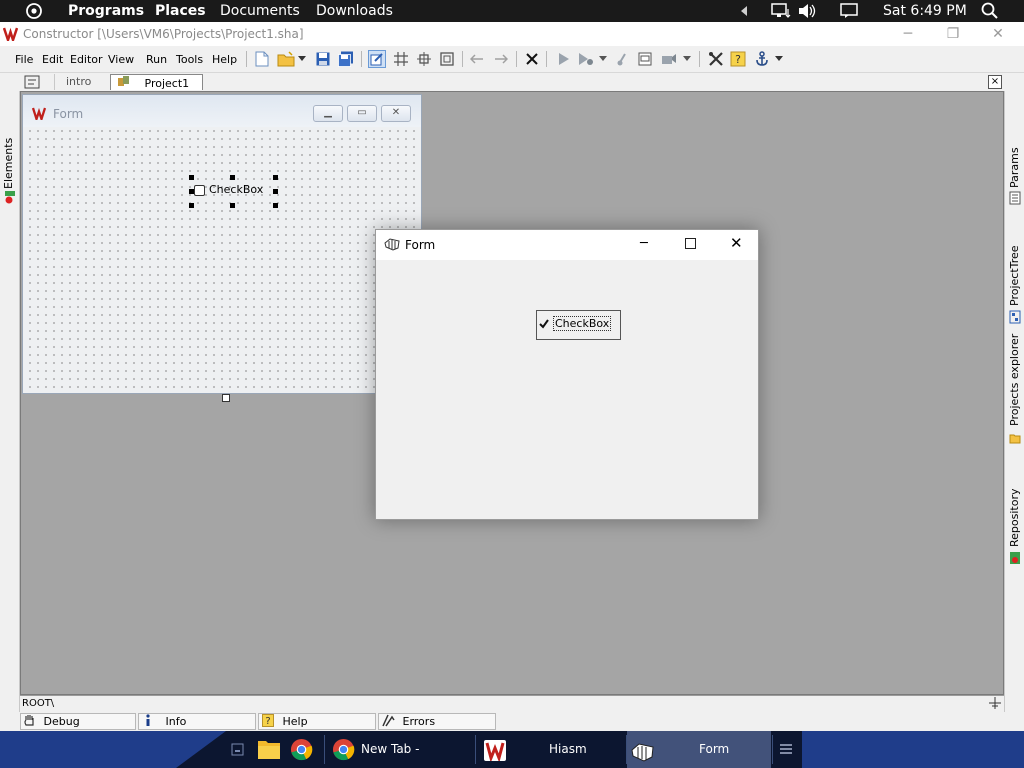 The height and width of the screenshot is (768, 1024). Describe the element at coordinates (197, 721) in the screenshot. I see `tab-info: Info` at that location.